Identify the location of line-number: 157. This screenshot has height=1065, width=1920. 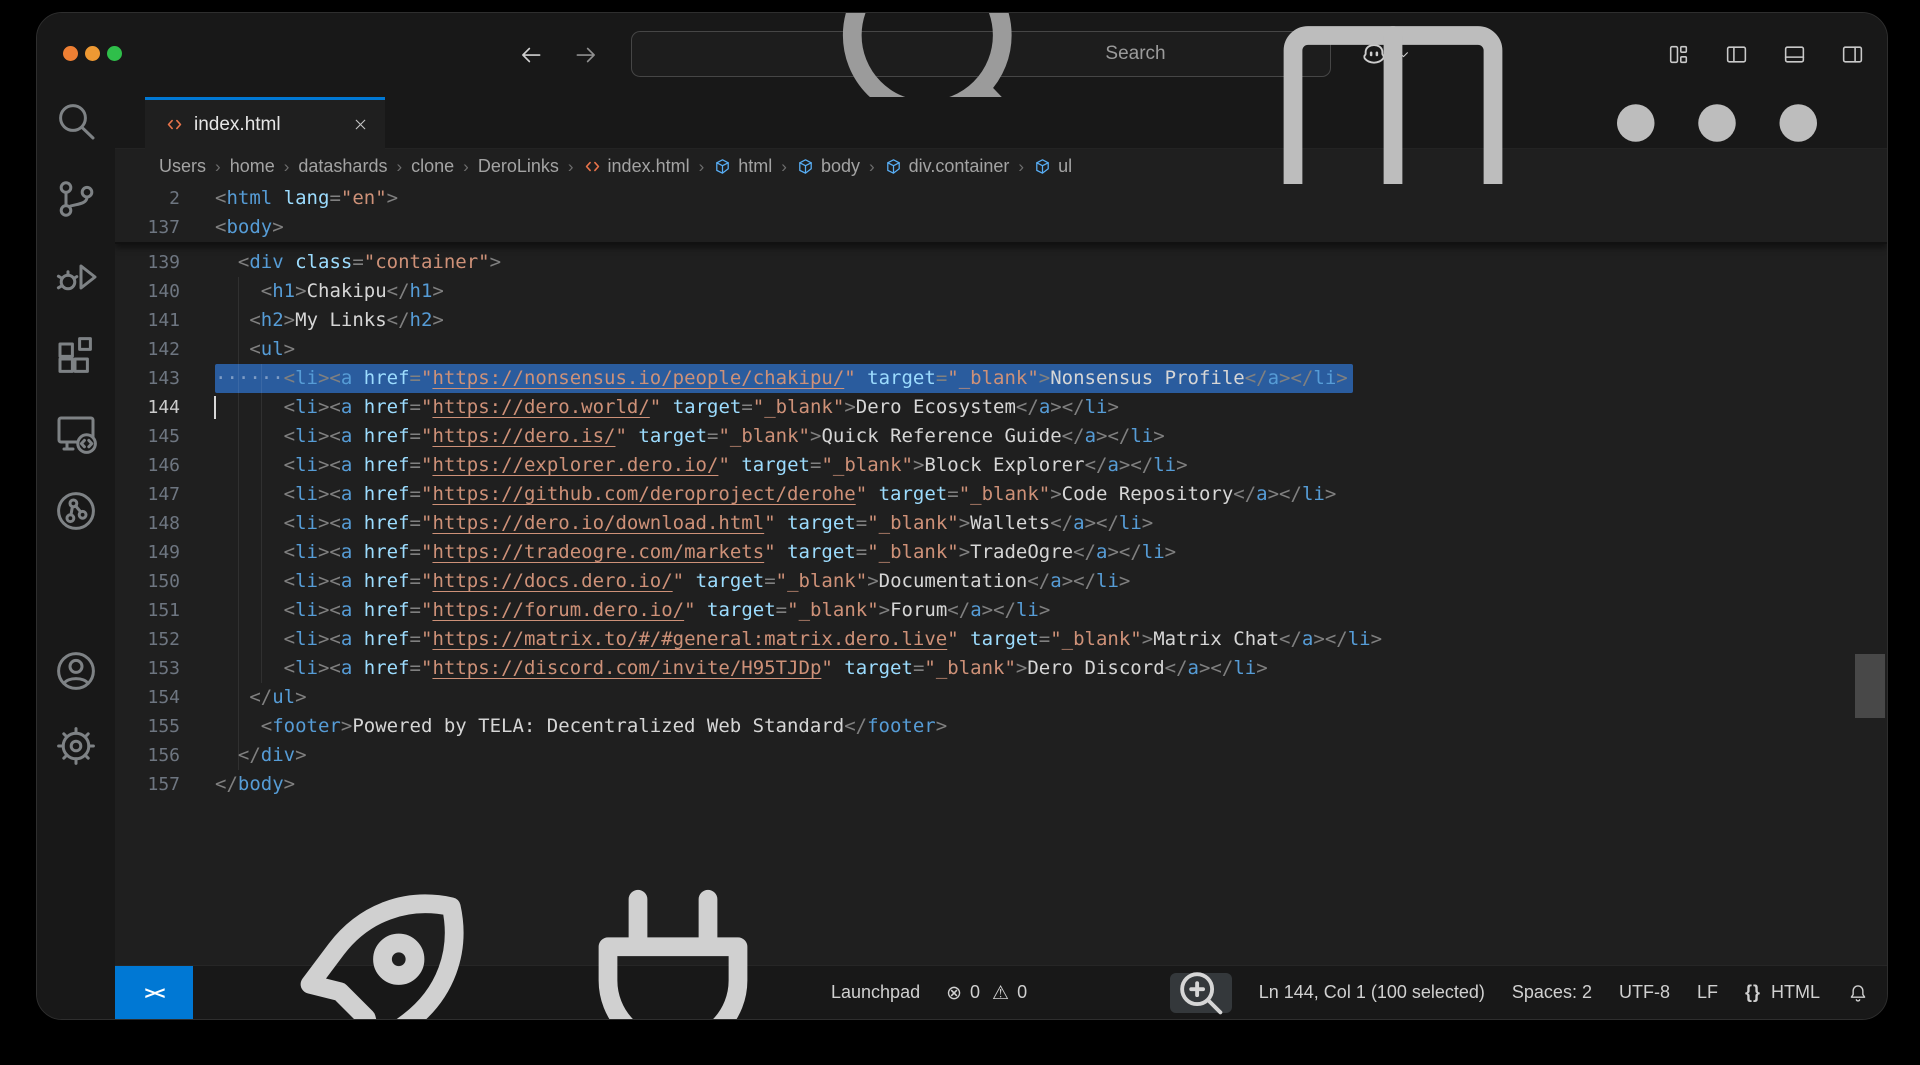
(147, 784).